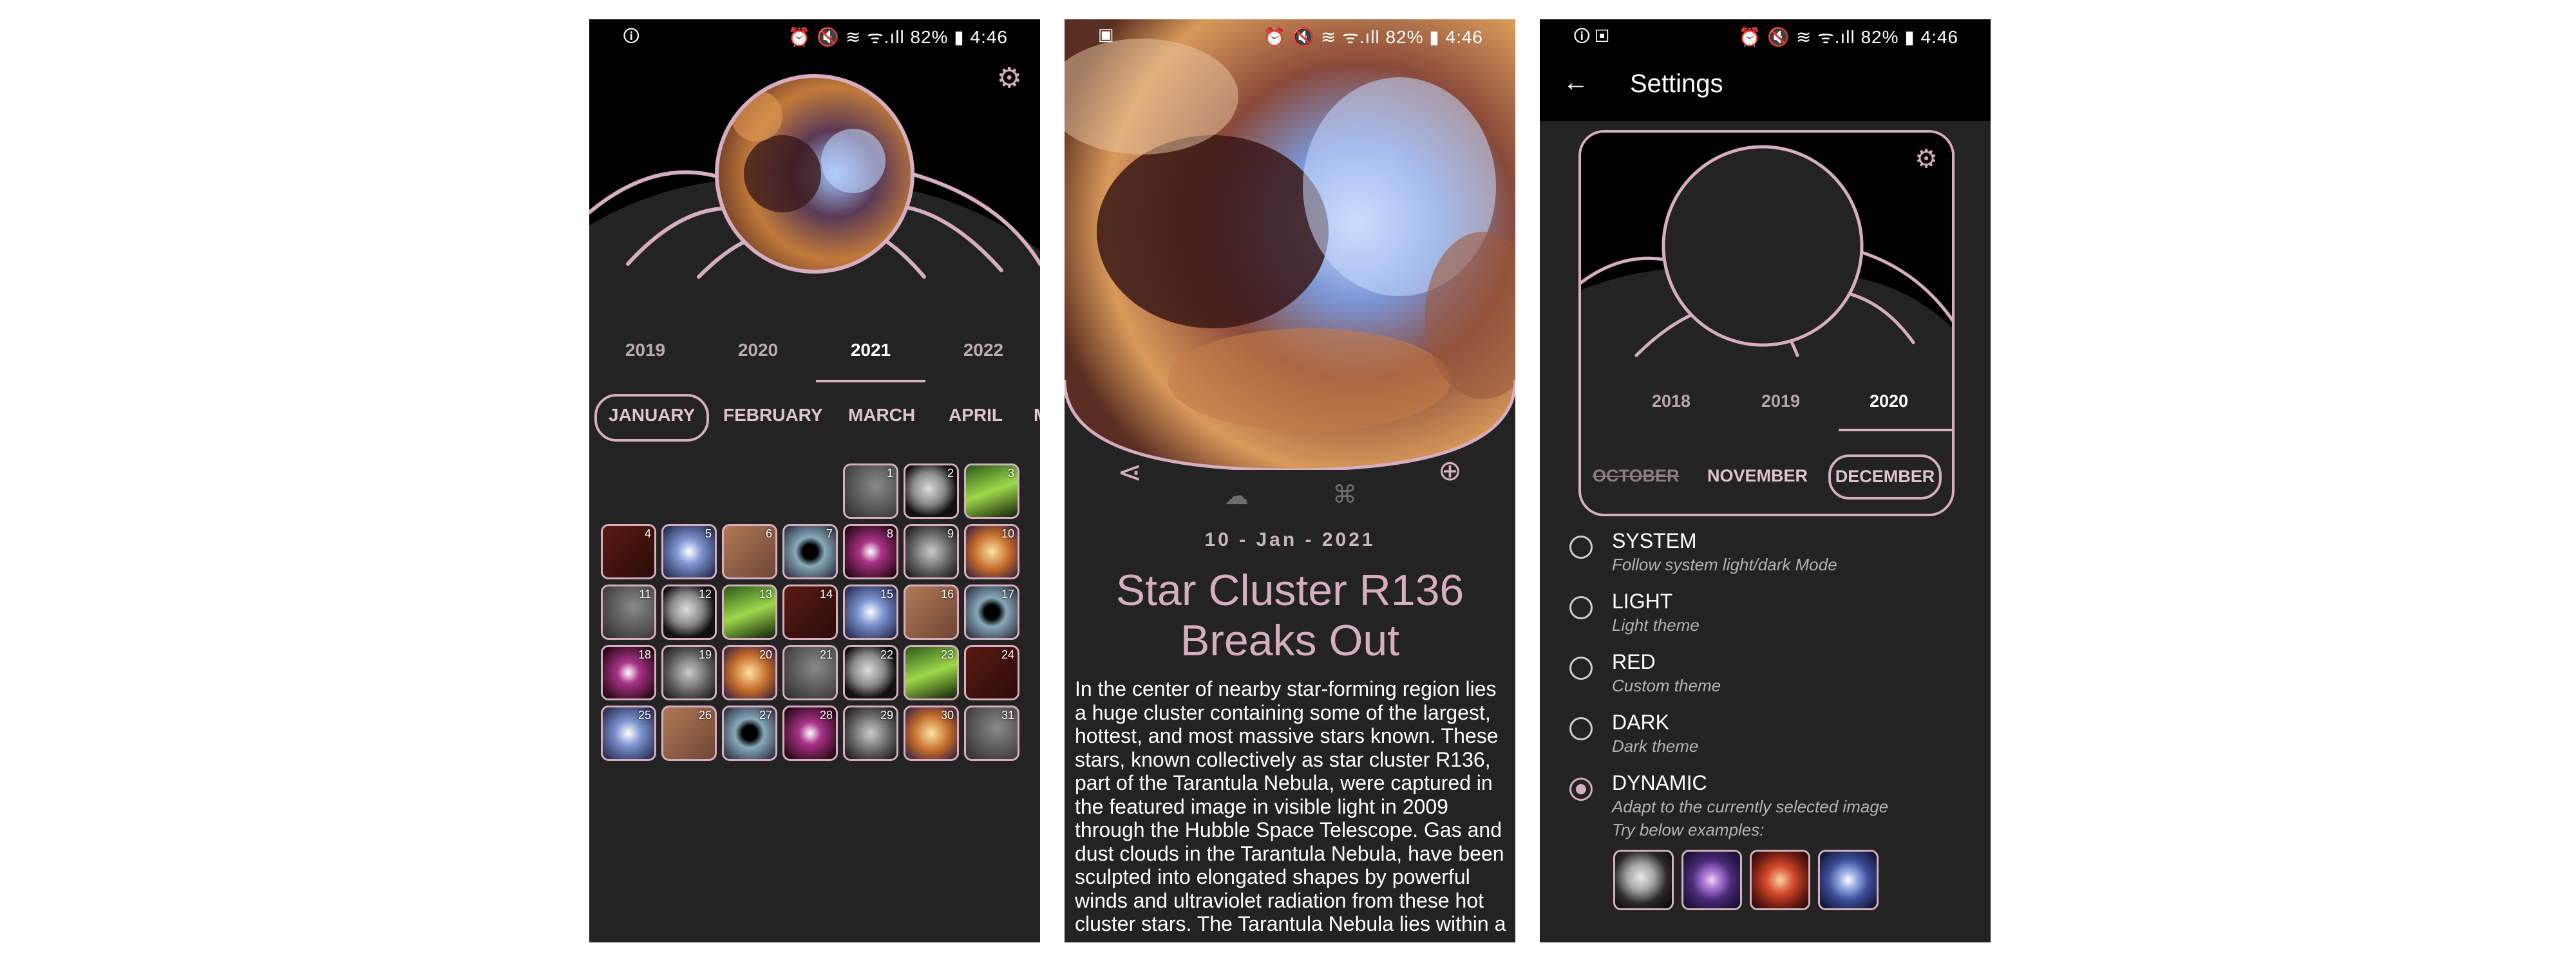 The width and height of the screenshot is (2576, 954). Describe the element at coordinates (1780, 880) in the screenshot. I see `example-image-nebula-red` at that location.